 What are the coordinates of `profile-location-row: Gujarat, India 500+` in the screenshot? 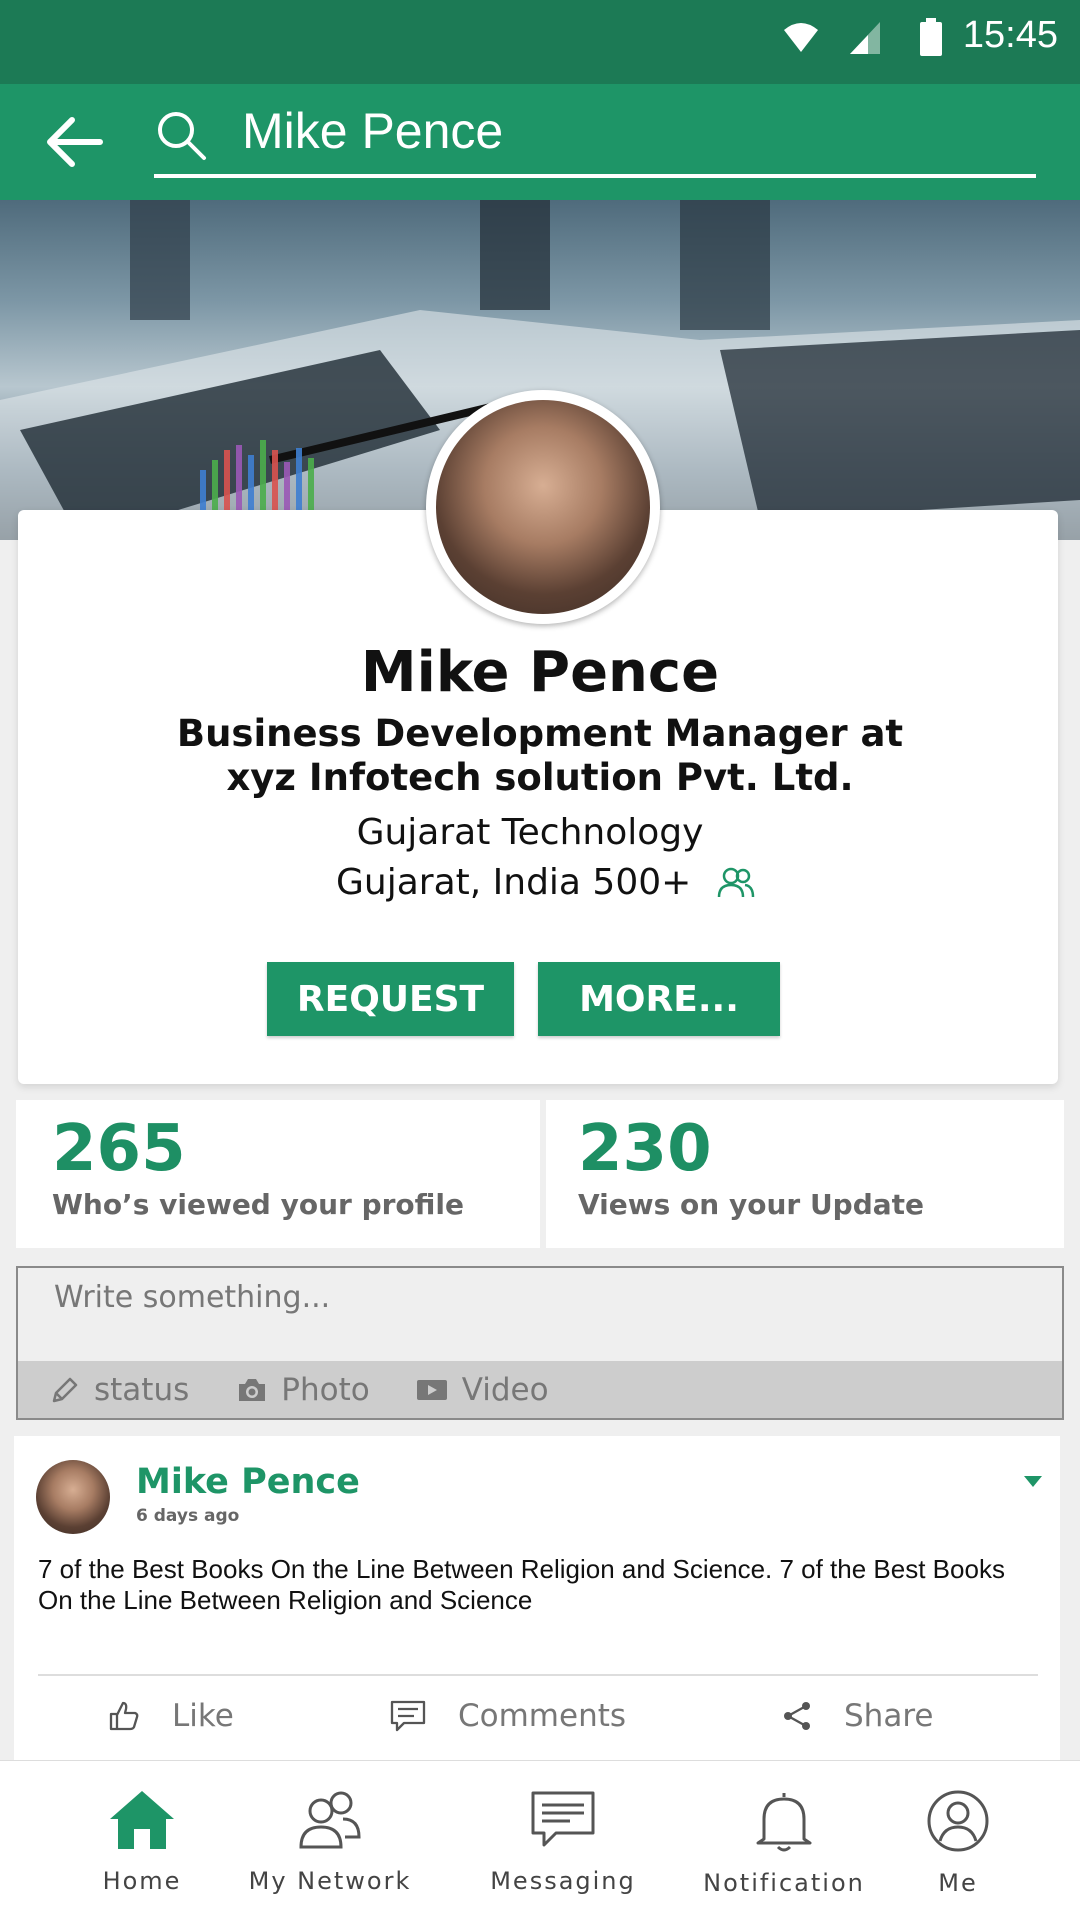 It's located at (545, 882).